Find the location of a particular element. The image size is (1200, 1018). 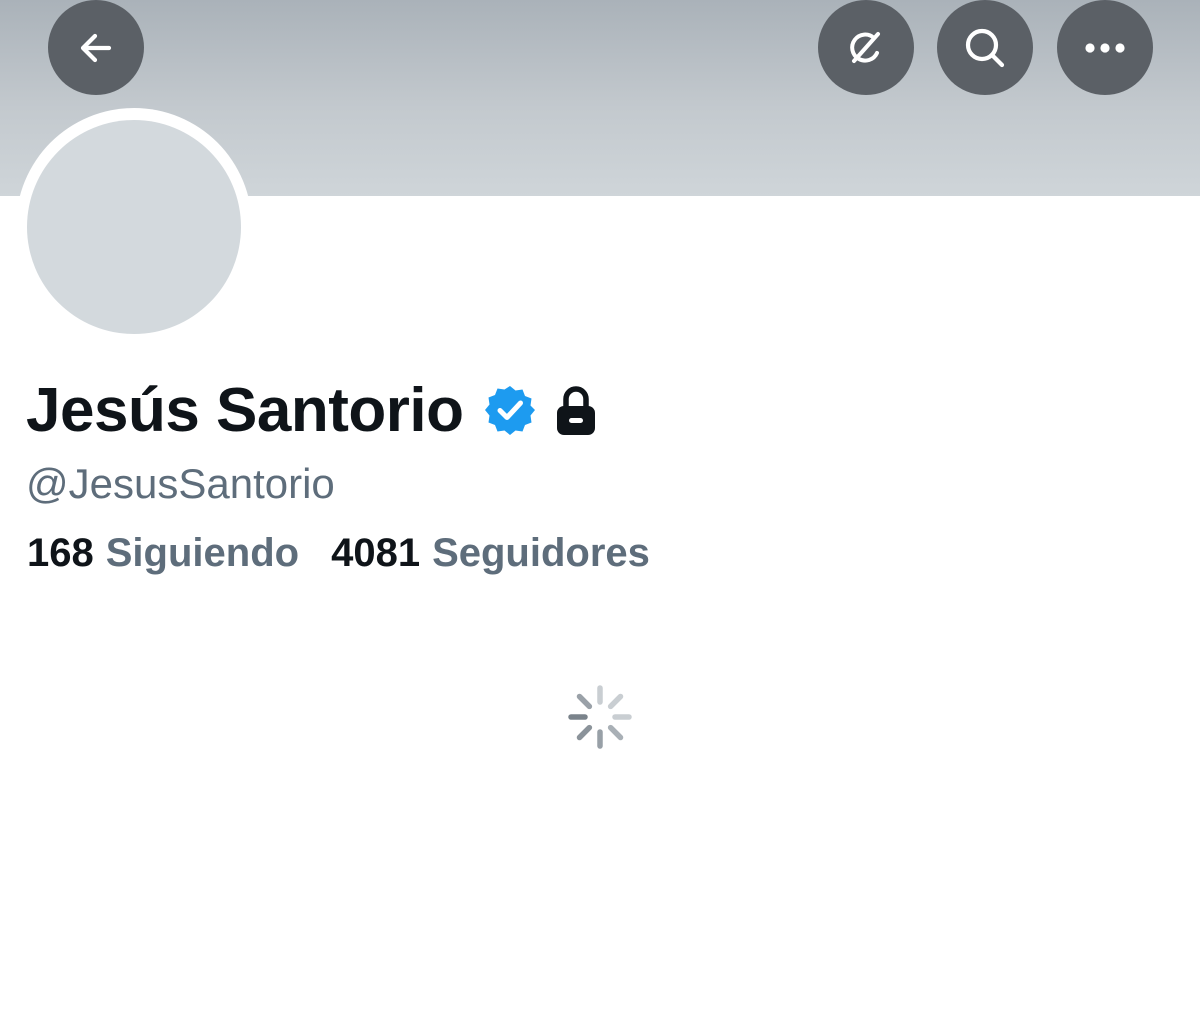

grok-button is located at coordinates (866, 47).